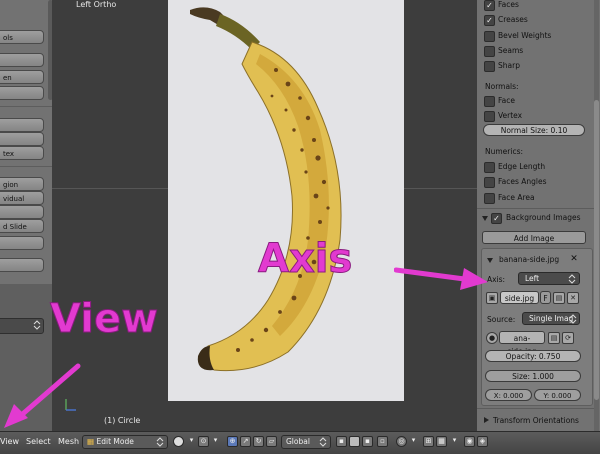 This screenshot has height=454, width=600. What do you see at coordinates (545, 297) in the screenshot?
I see `fake-user-toggle: F` at bounding box center [545, 297].